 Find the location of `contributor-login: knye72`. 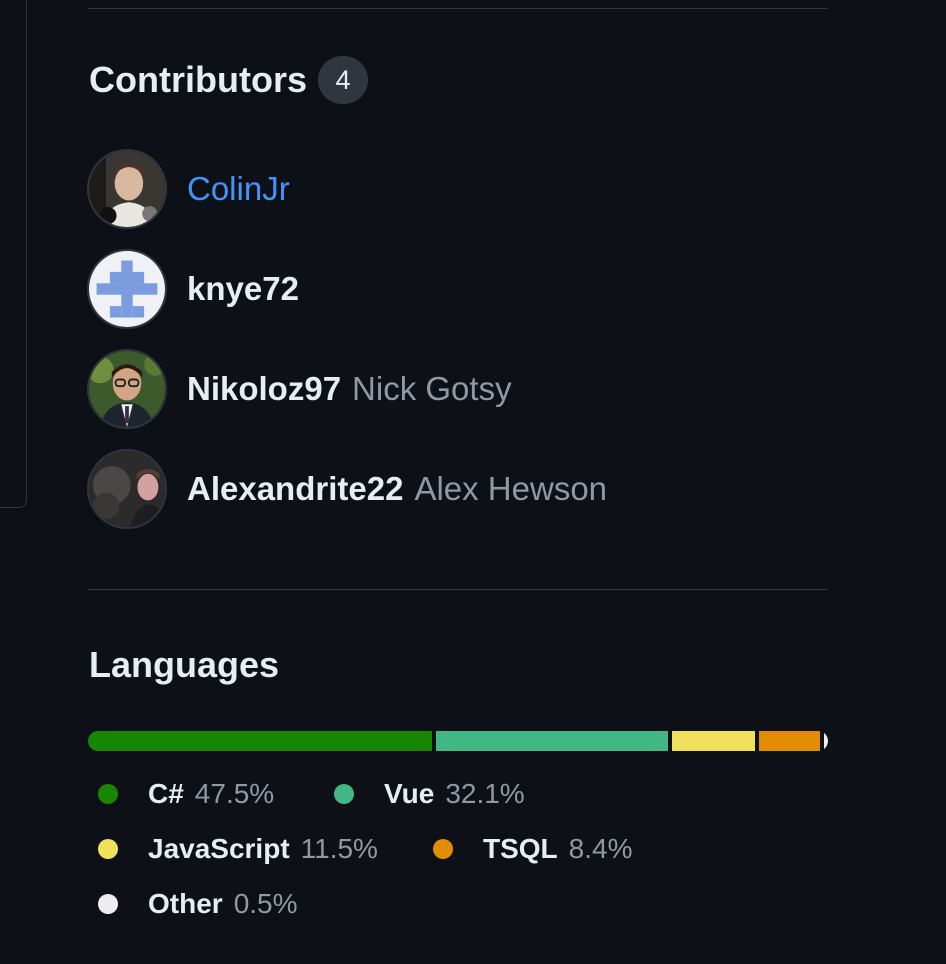

contributor-login: knye72 is located at coordinates (243, 289).